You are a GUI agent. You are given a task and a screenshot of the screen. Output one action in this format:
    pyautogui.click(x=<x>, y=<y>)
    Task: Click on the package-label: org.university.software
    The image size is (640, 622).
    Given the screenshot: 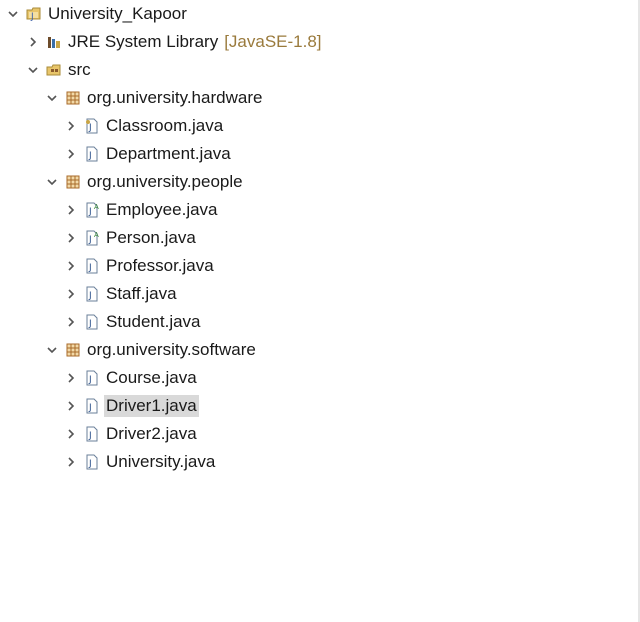 What is the action you would take?
    pyautogui.click(x=171, y=349)
    